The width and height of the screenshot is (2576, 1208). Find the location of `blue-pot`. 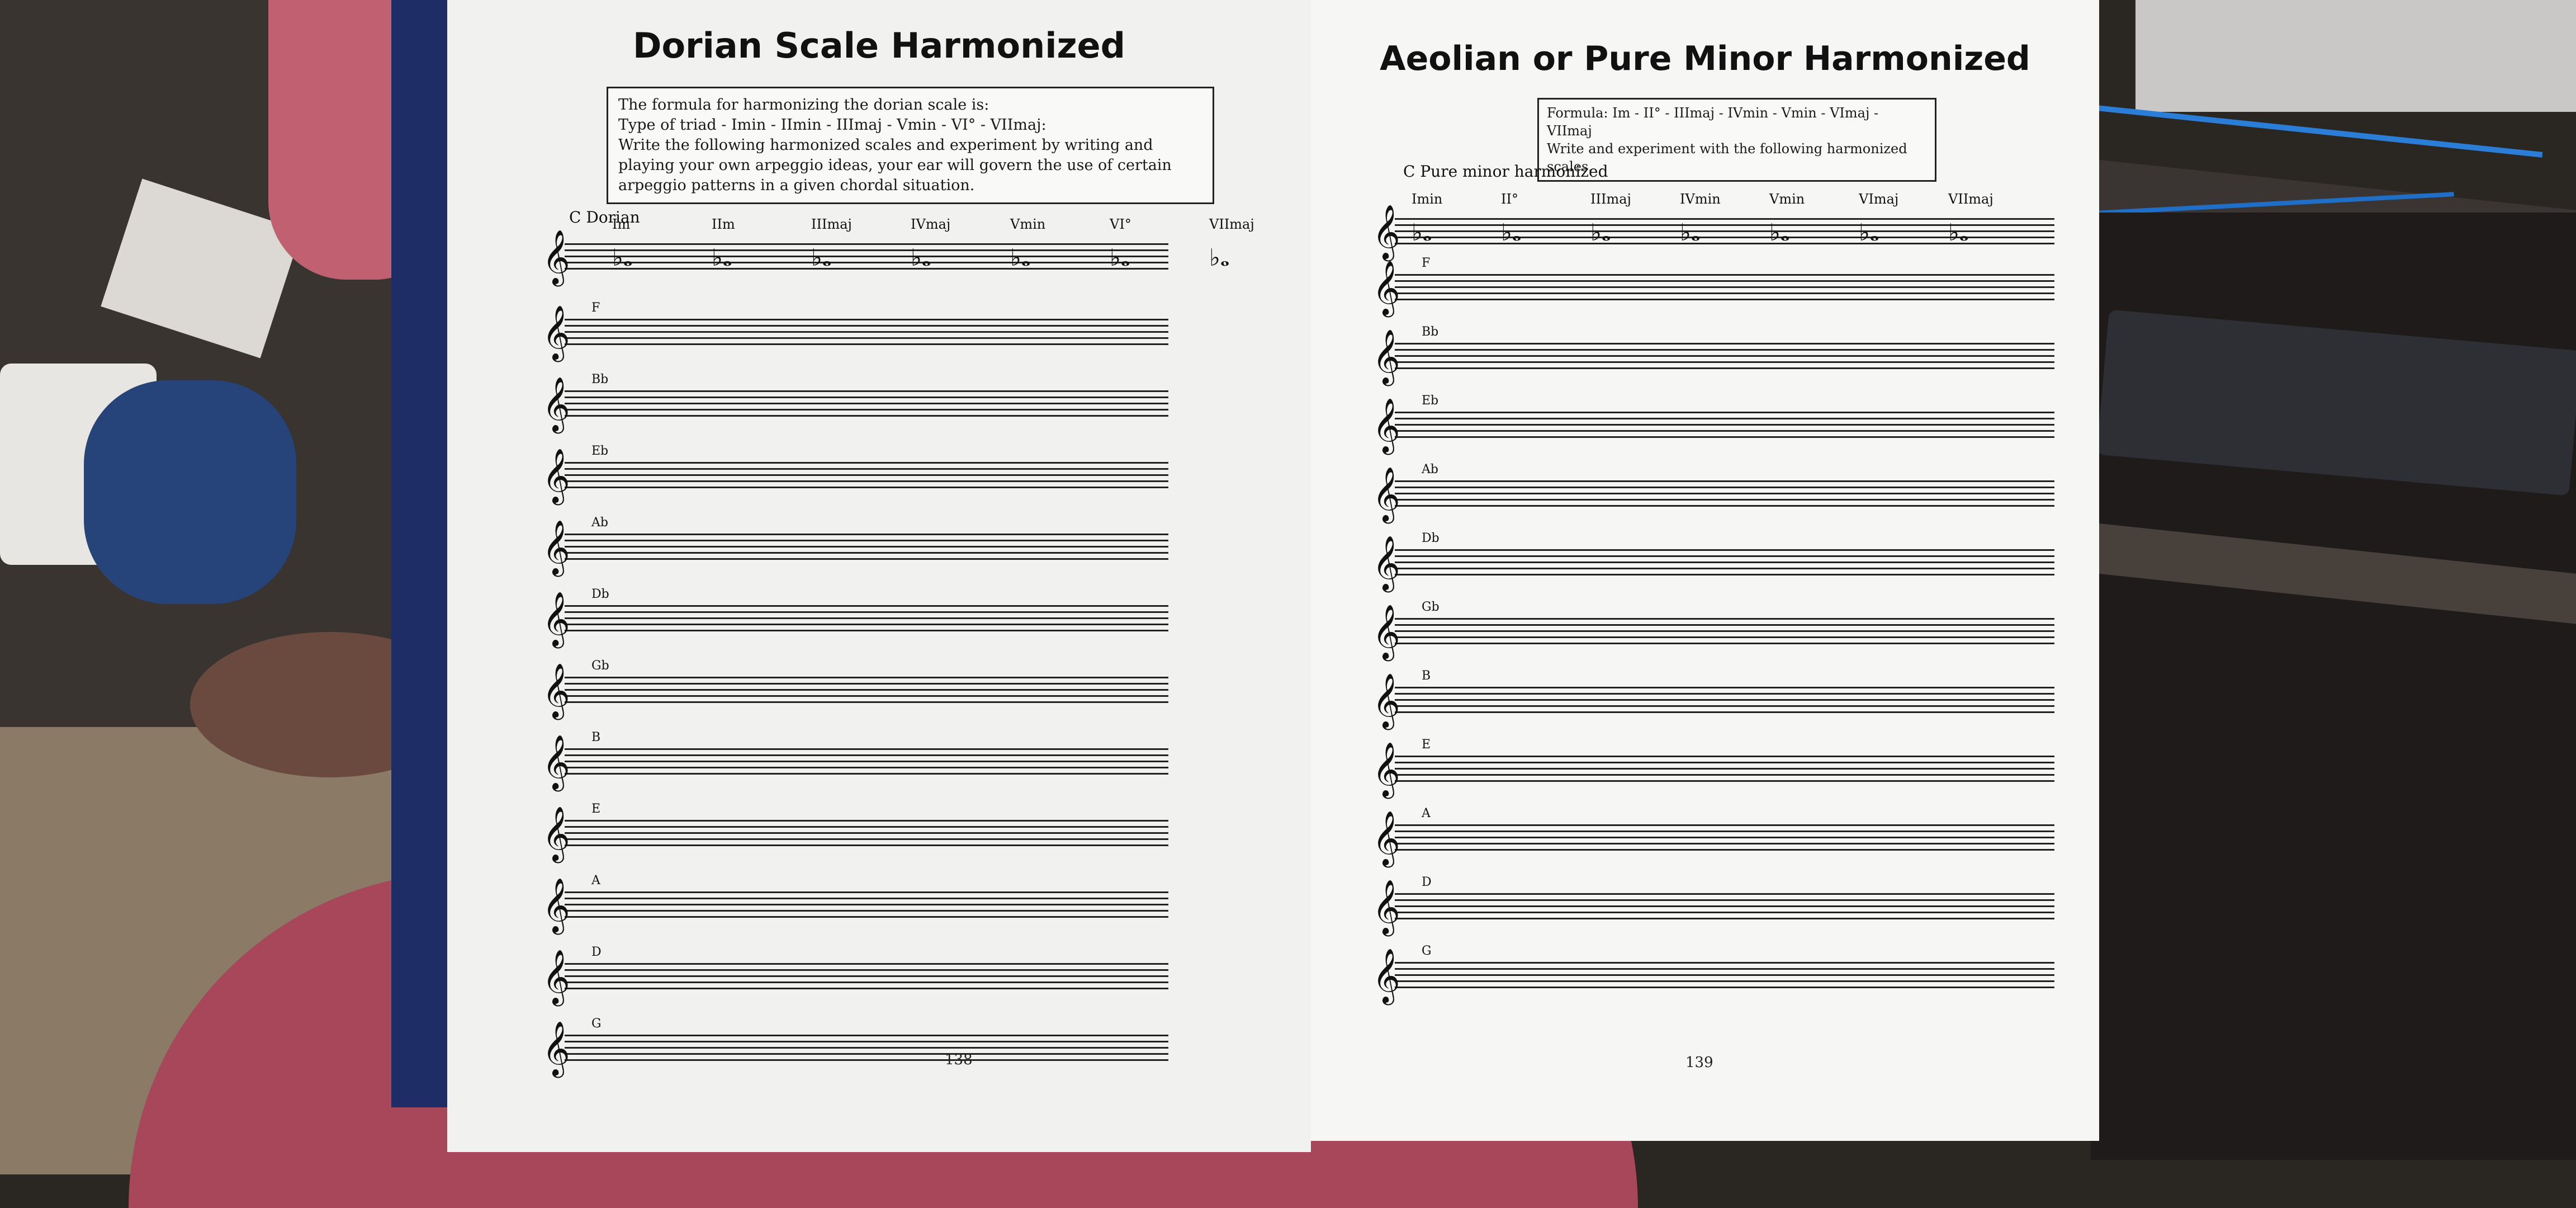

blue-pot is located at coordinates (190, 492).